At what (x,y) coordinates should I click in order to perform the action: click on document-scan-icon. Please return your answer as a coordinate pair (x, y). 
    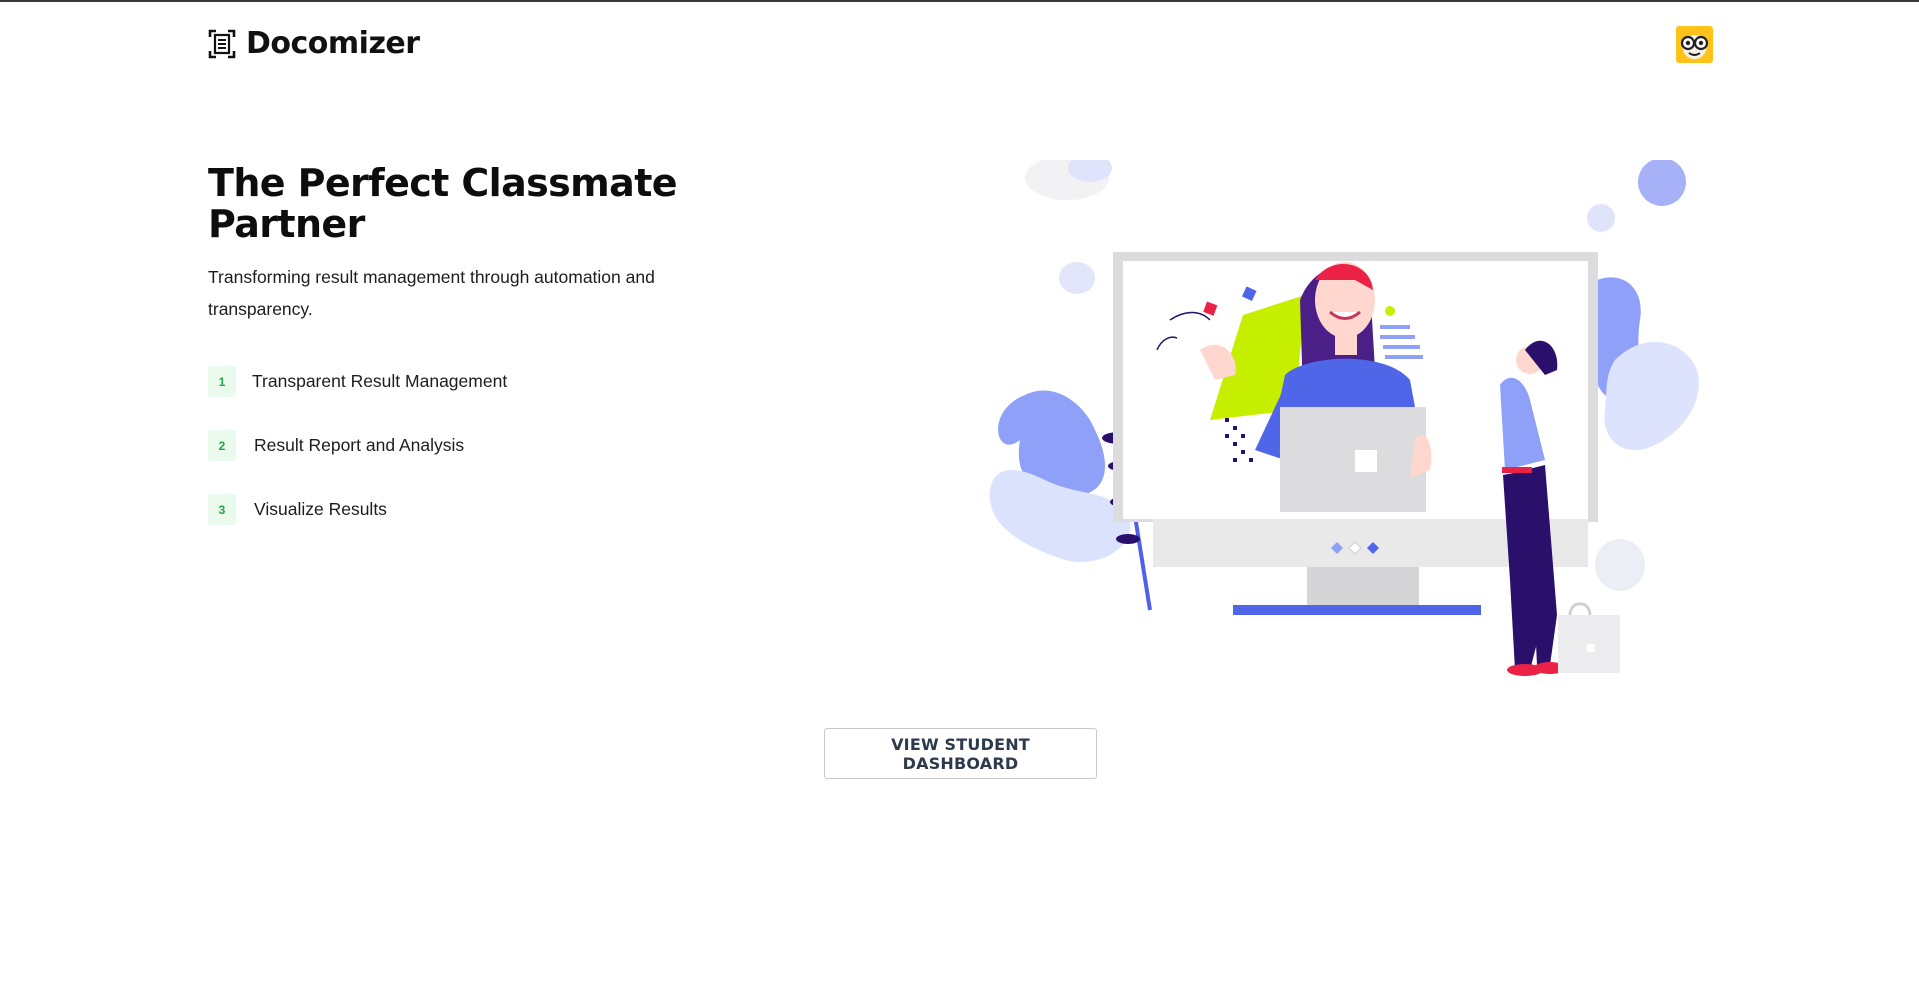
    Looking at the image, I should click on (222, 43).